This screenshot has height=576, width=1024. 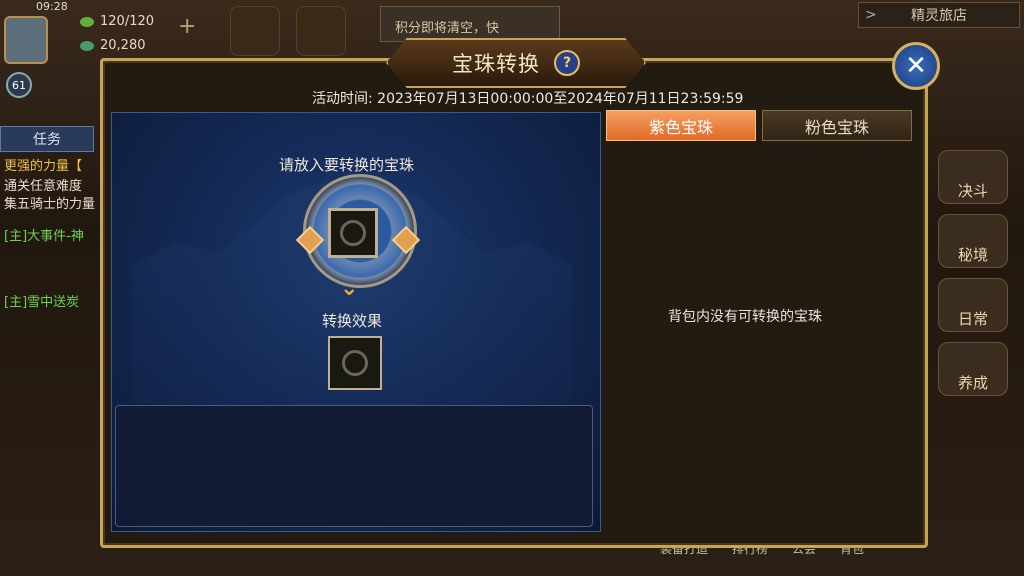 What do you see at coordinates (49, 204) in the screenshot?
I see `quest-item: 集五骑士的力量` at bounding box center [49, 204].